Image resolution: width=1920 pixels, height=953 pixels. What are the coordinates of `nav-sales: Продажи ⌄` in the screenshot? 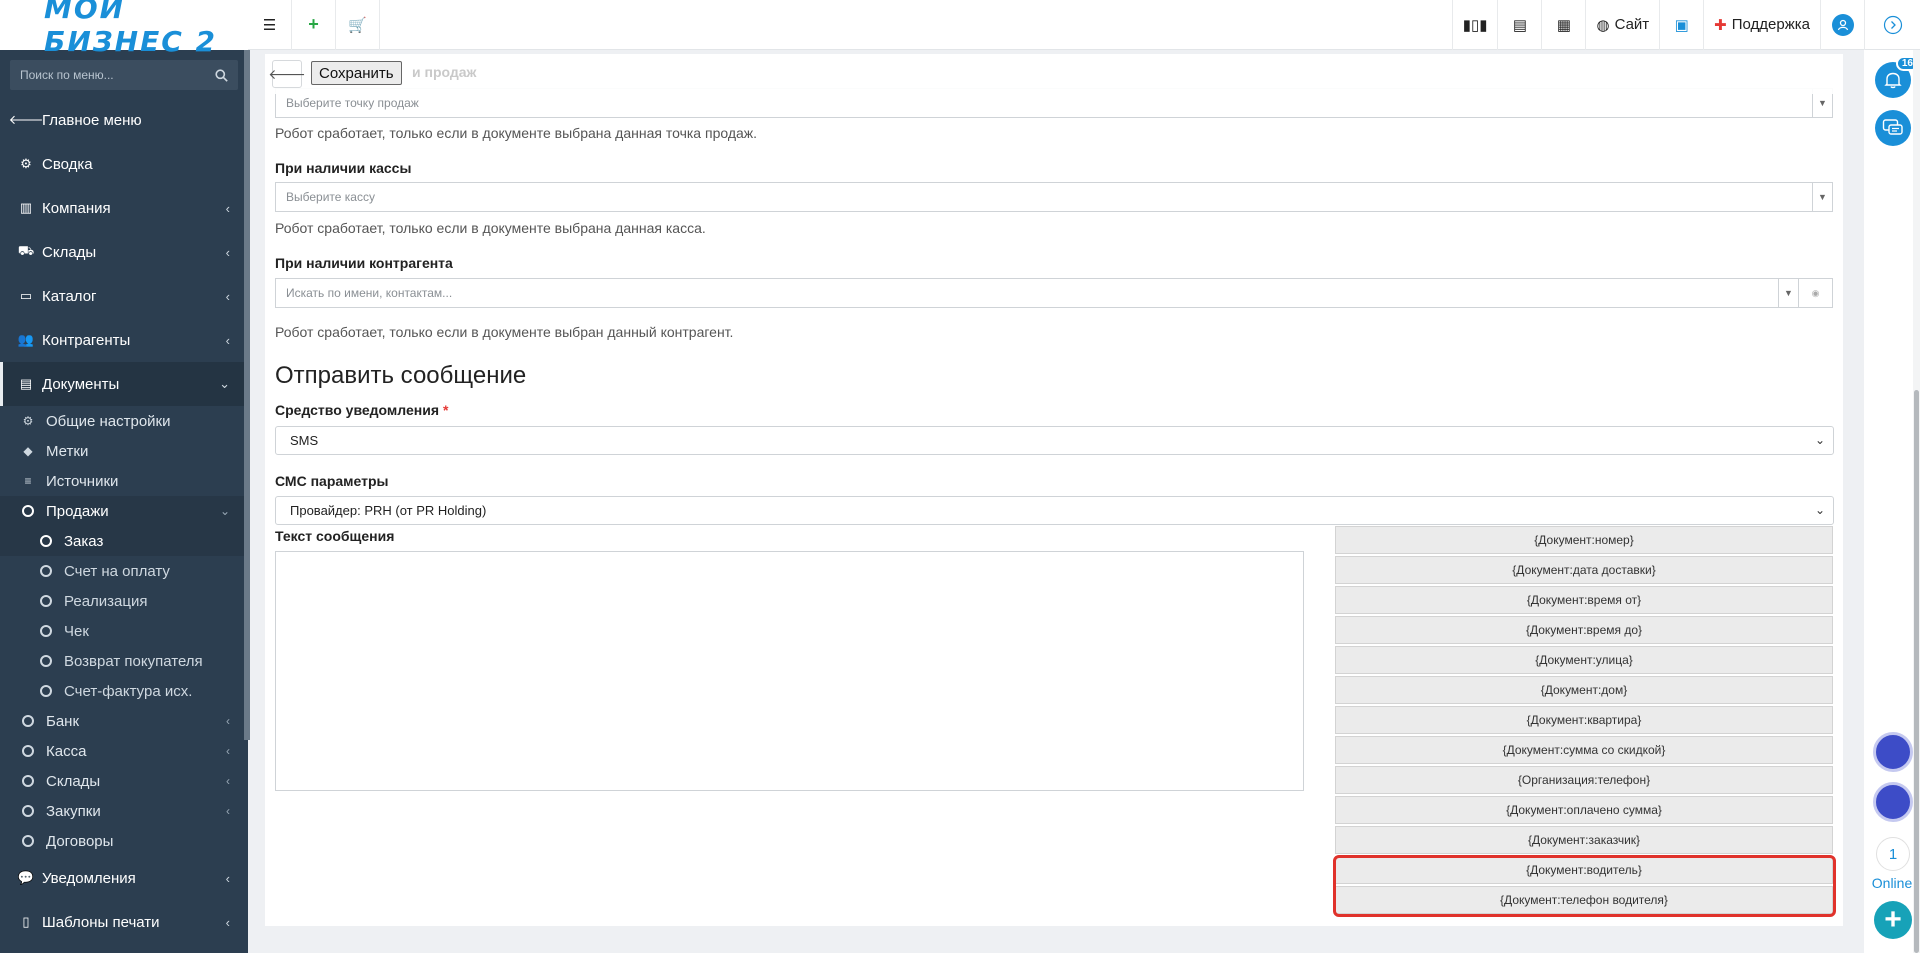 It's located at (124, 511).